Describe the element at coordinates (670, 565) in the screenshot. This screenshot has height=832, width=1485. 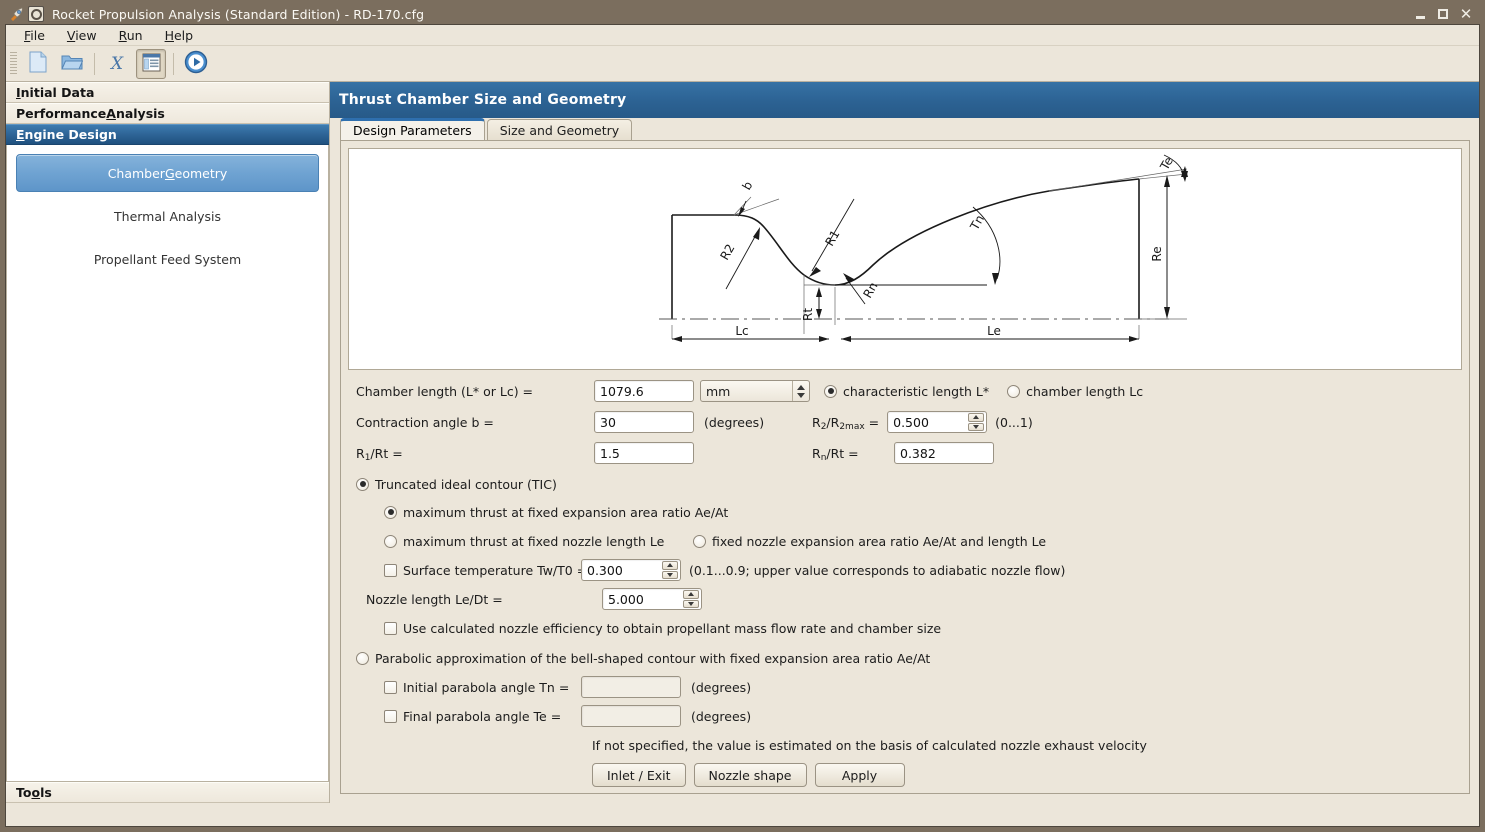
I see `surface-temperature-spin-up` at that location.